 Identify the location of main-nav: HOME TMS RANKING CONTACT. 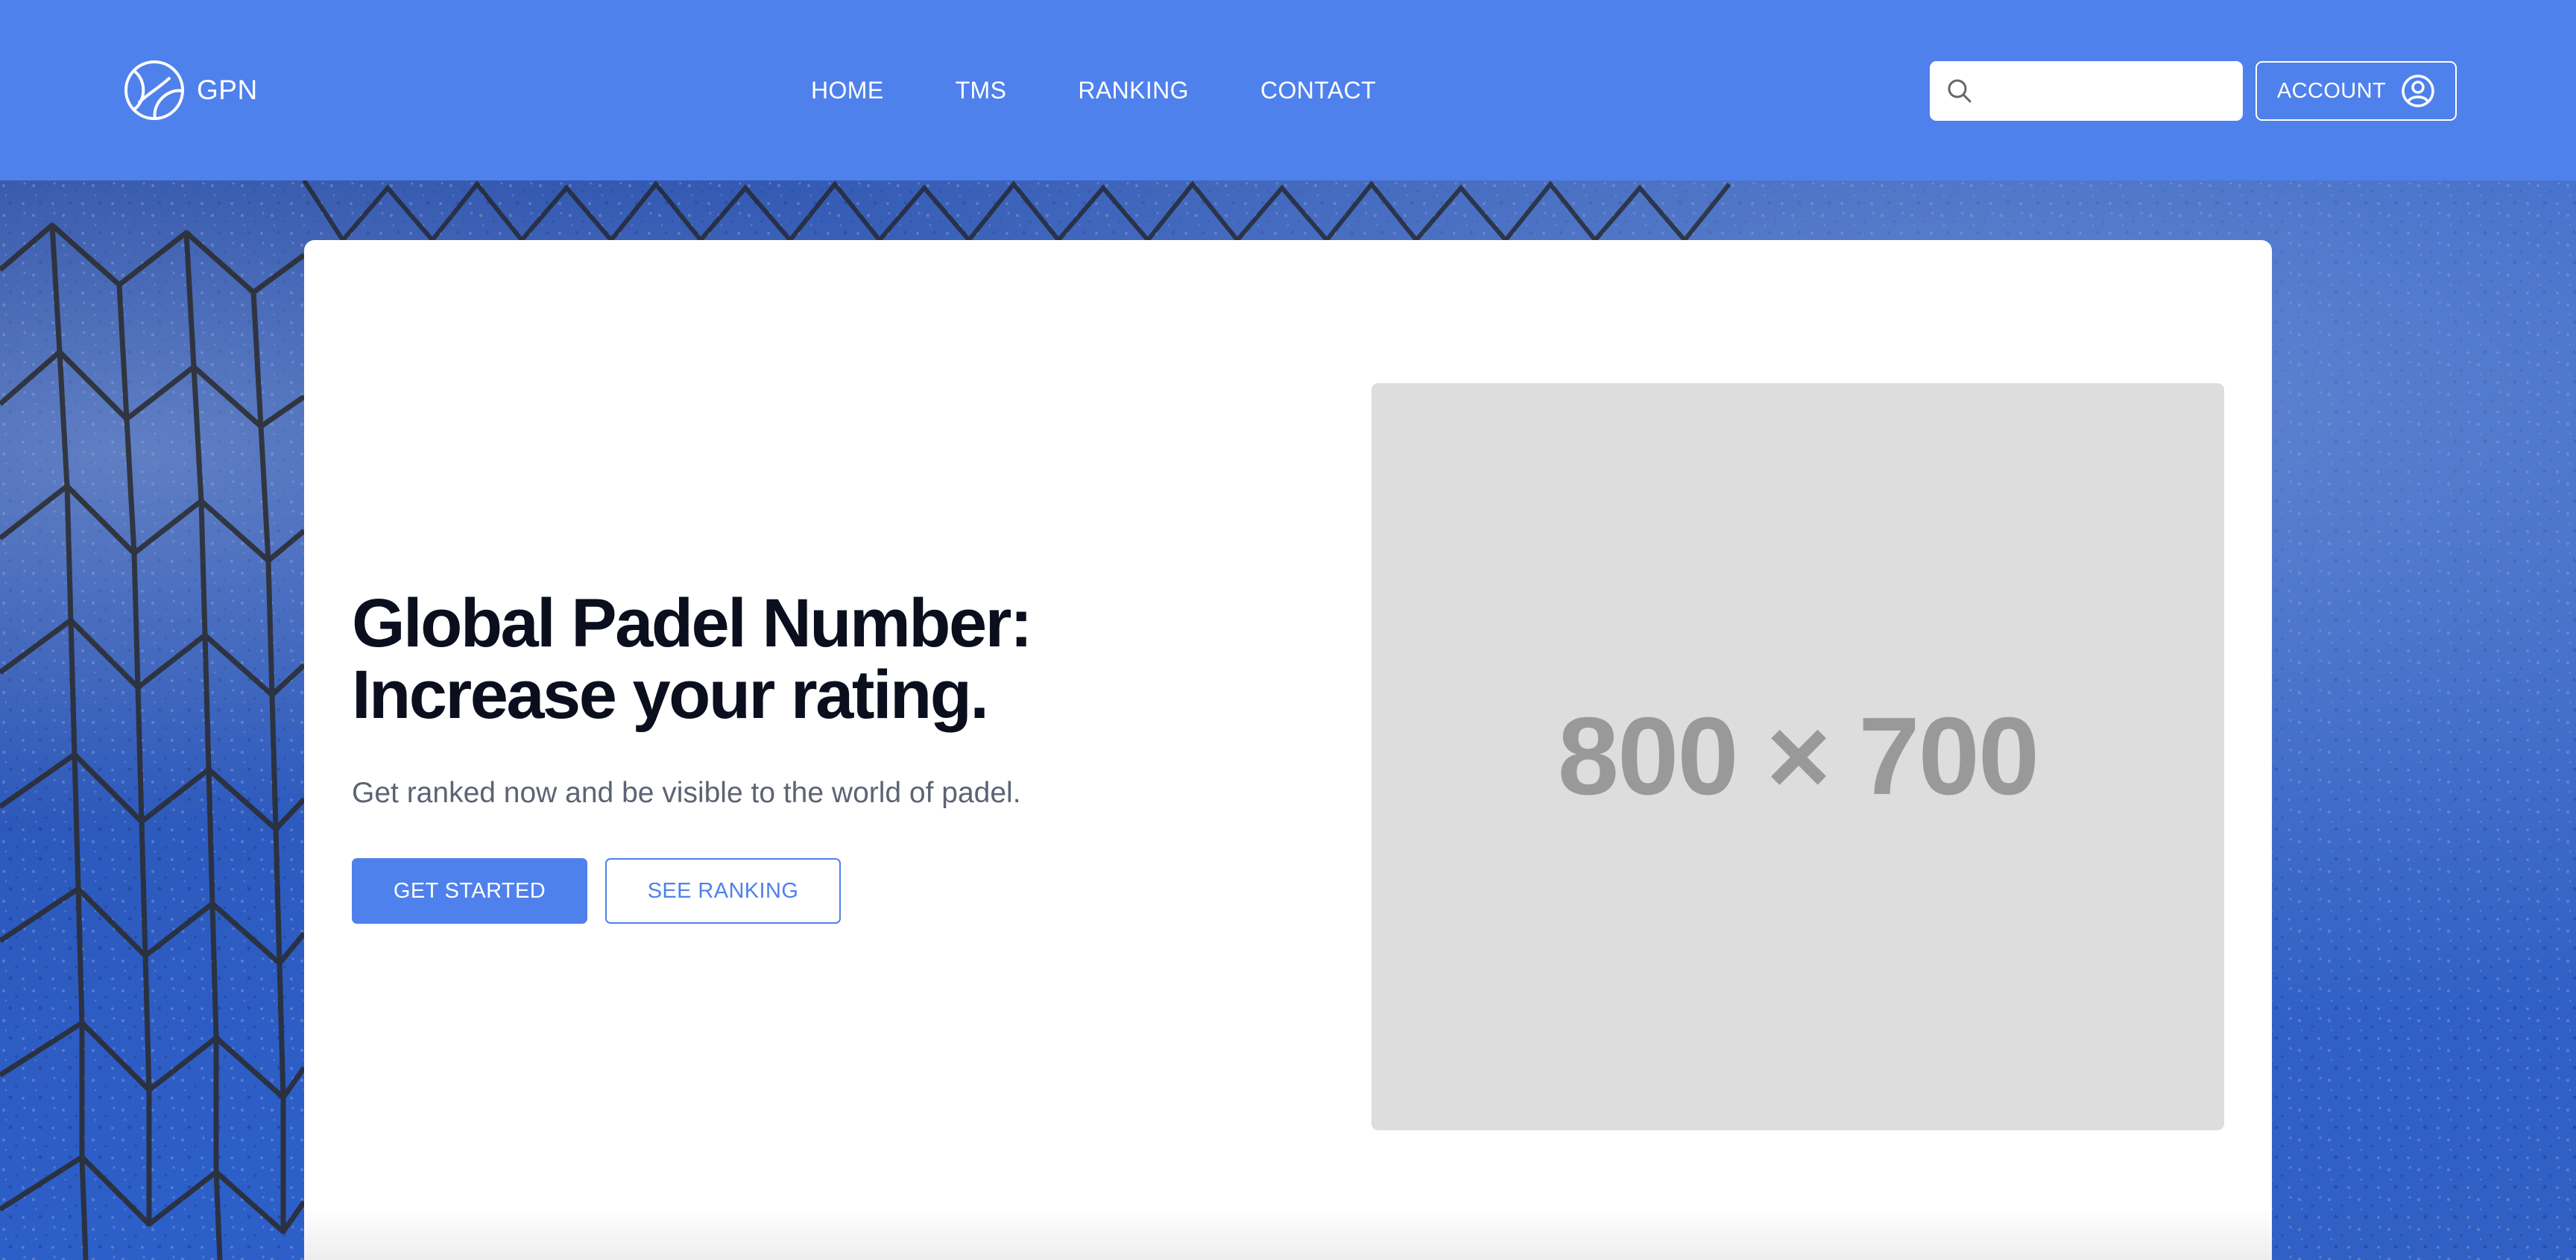
(1093, 90).